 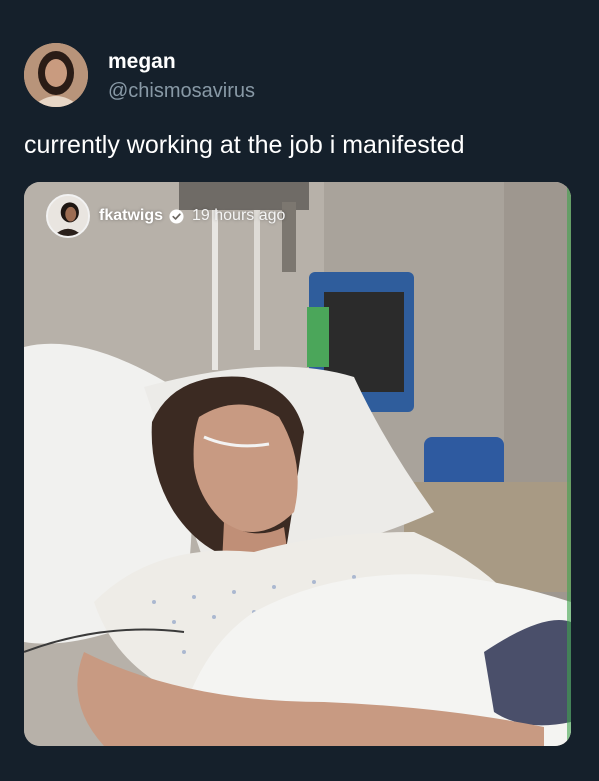 I want to click on avatar-photo, so click(x=56, y=75).